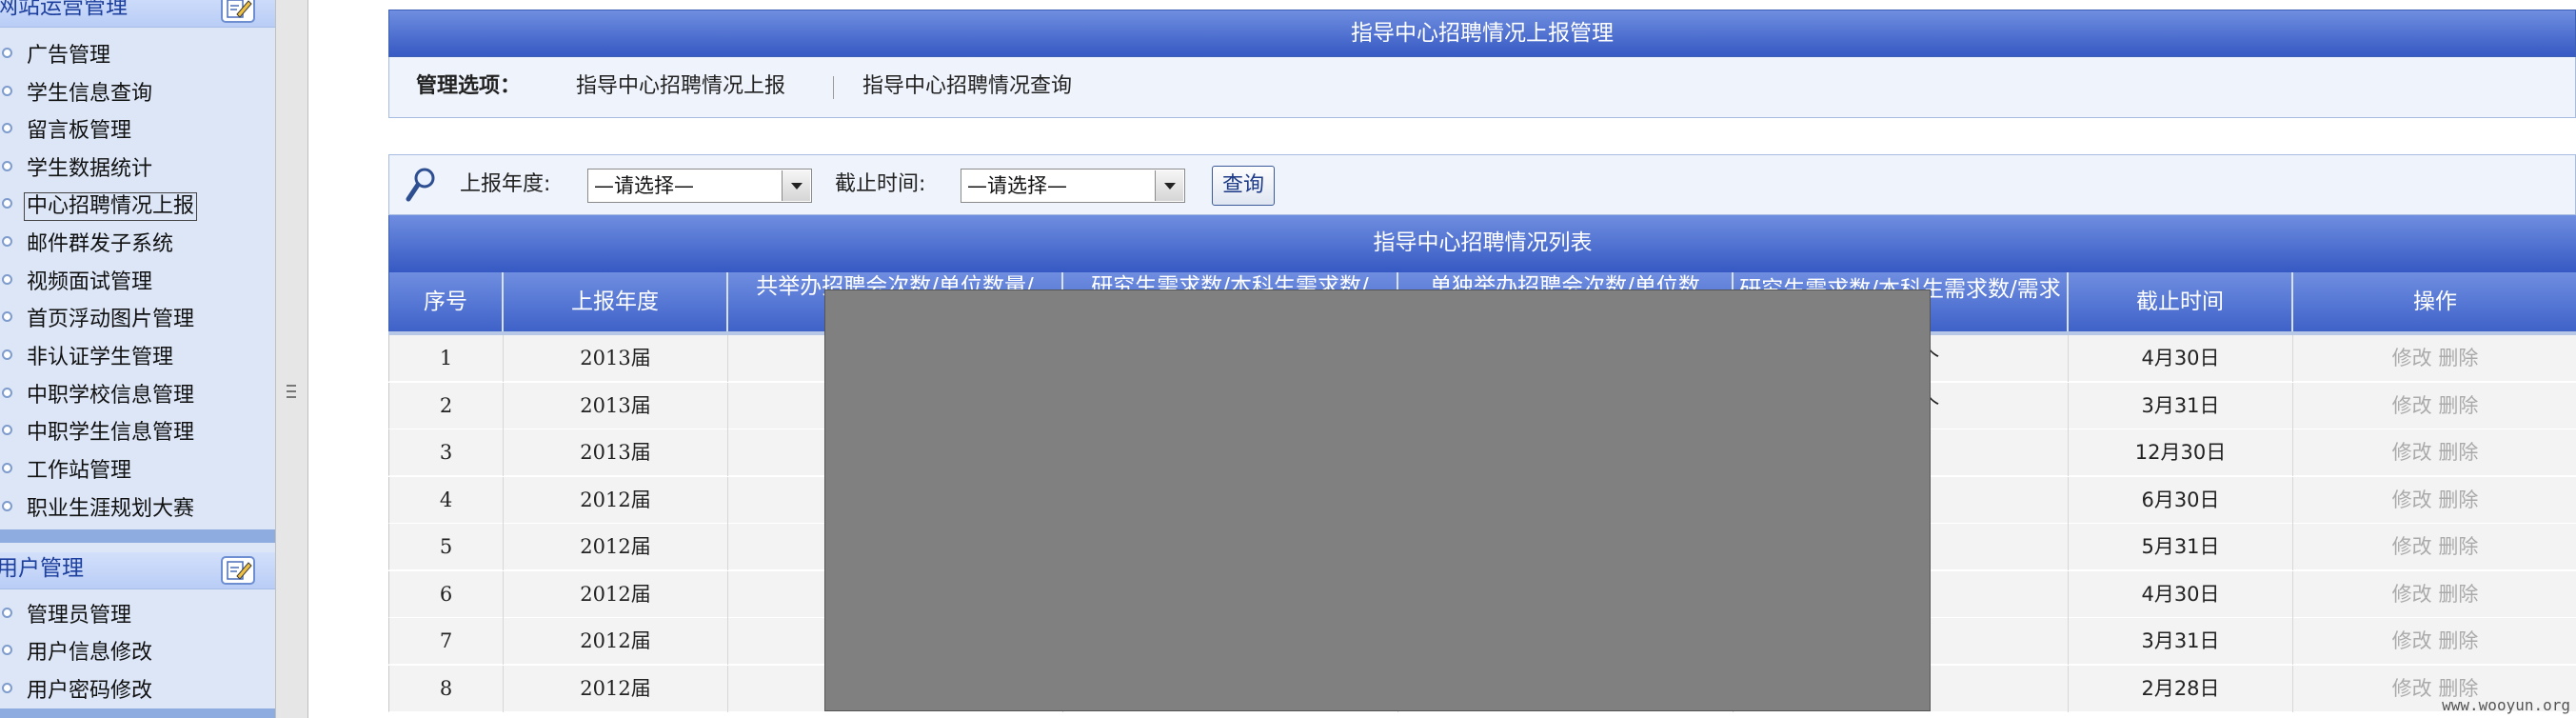  I want to click on table-cell: 5月31日, so click(2181, 547).